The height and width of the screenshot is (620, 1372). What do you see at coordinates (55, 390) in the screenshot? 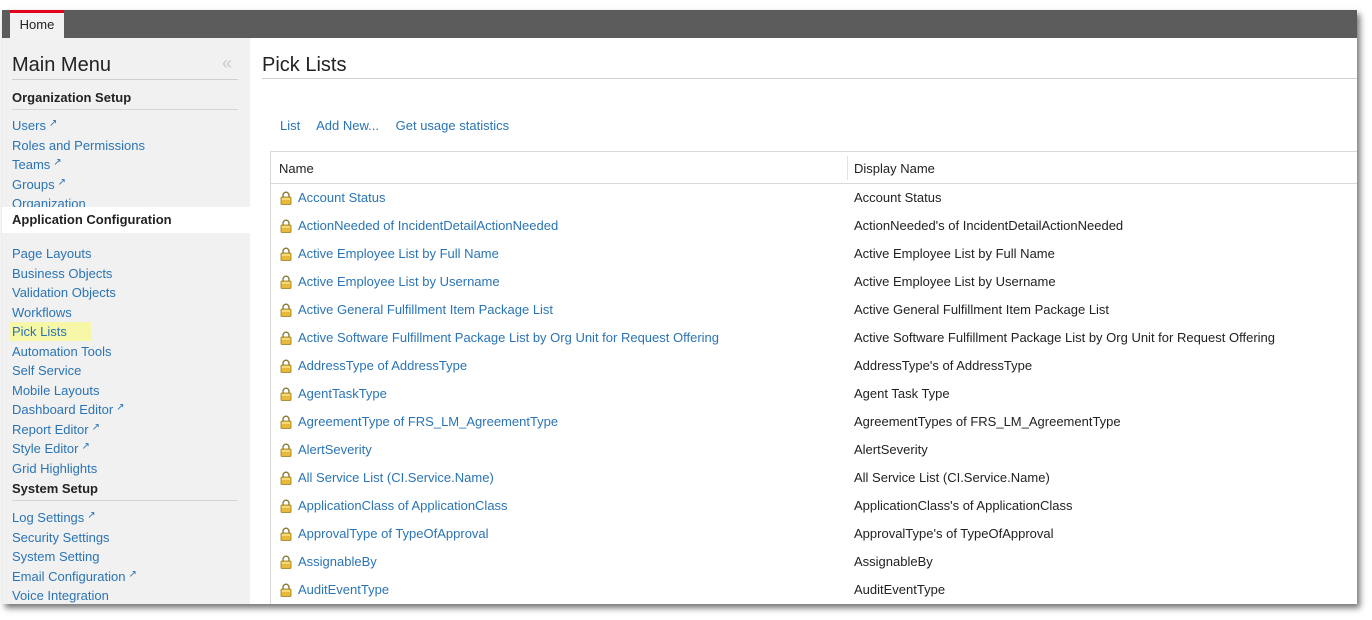
I see `sidebar-item: Mobile Layouts` at bounding box center [55, 390].